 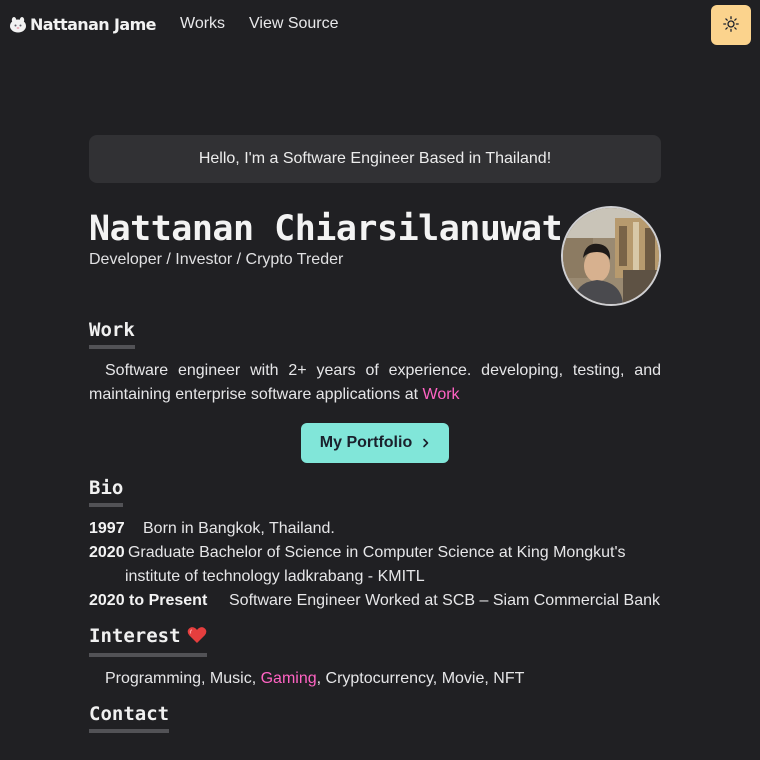 I want to click on bio-year: 2020 to Present, so click(x=148, y=600).